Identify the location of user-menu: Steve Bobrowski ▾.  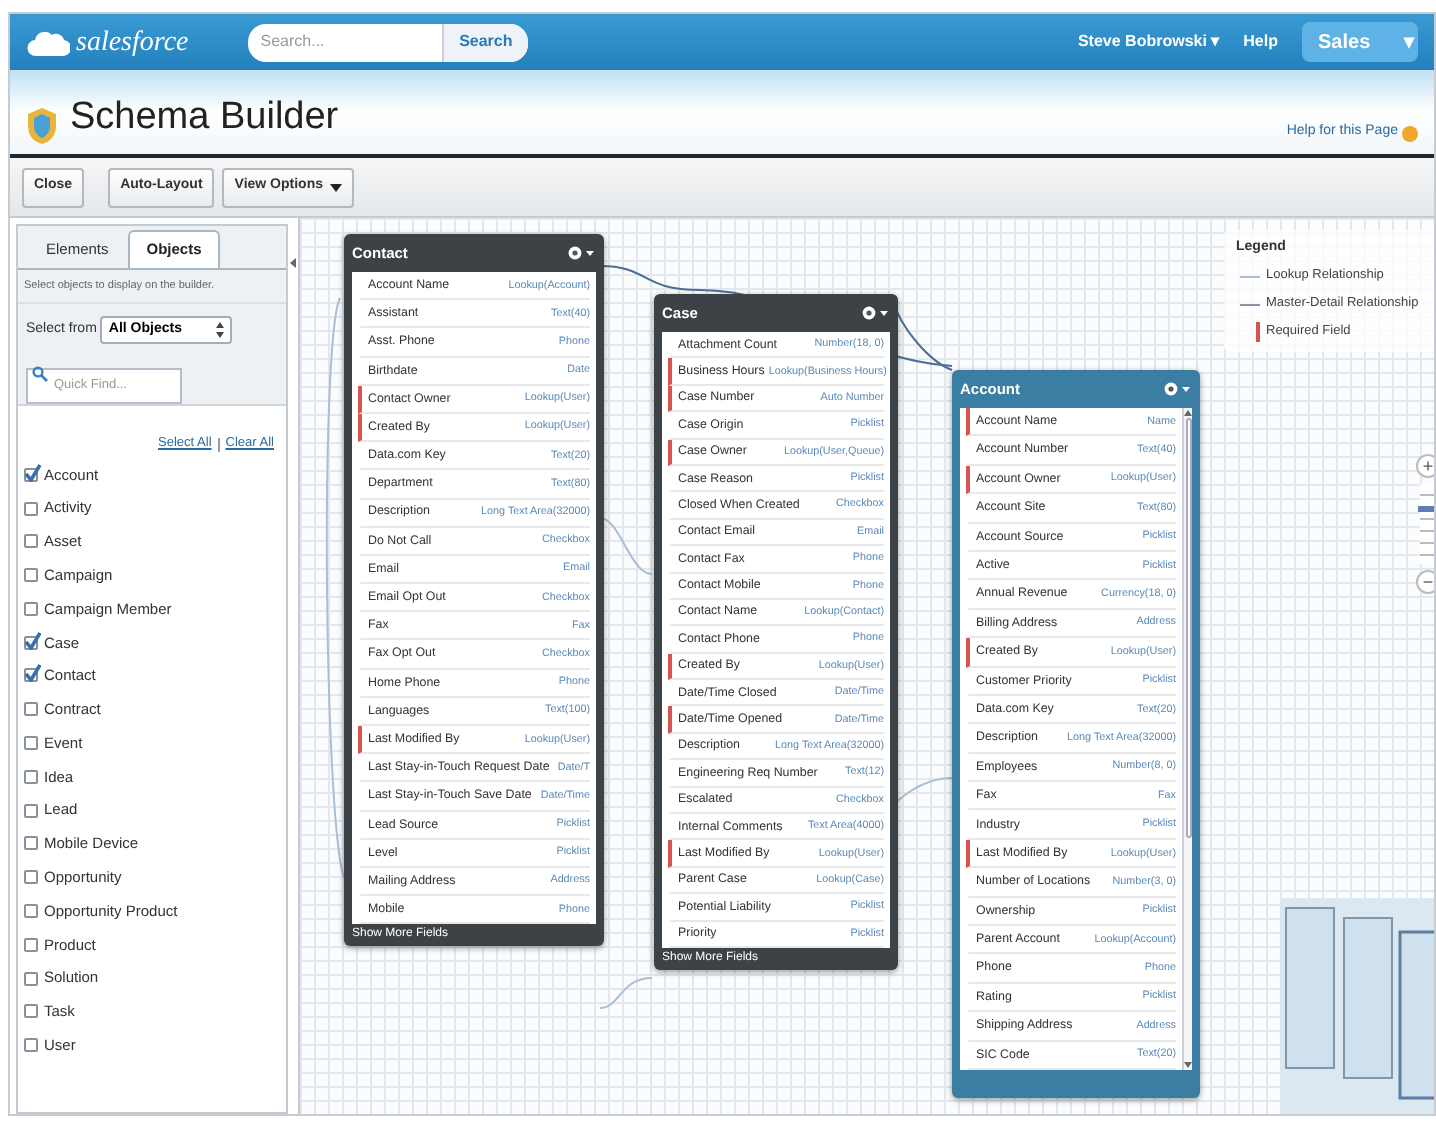
(1148, 42).